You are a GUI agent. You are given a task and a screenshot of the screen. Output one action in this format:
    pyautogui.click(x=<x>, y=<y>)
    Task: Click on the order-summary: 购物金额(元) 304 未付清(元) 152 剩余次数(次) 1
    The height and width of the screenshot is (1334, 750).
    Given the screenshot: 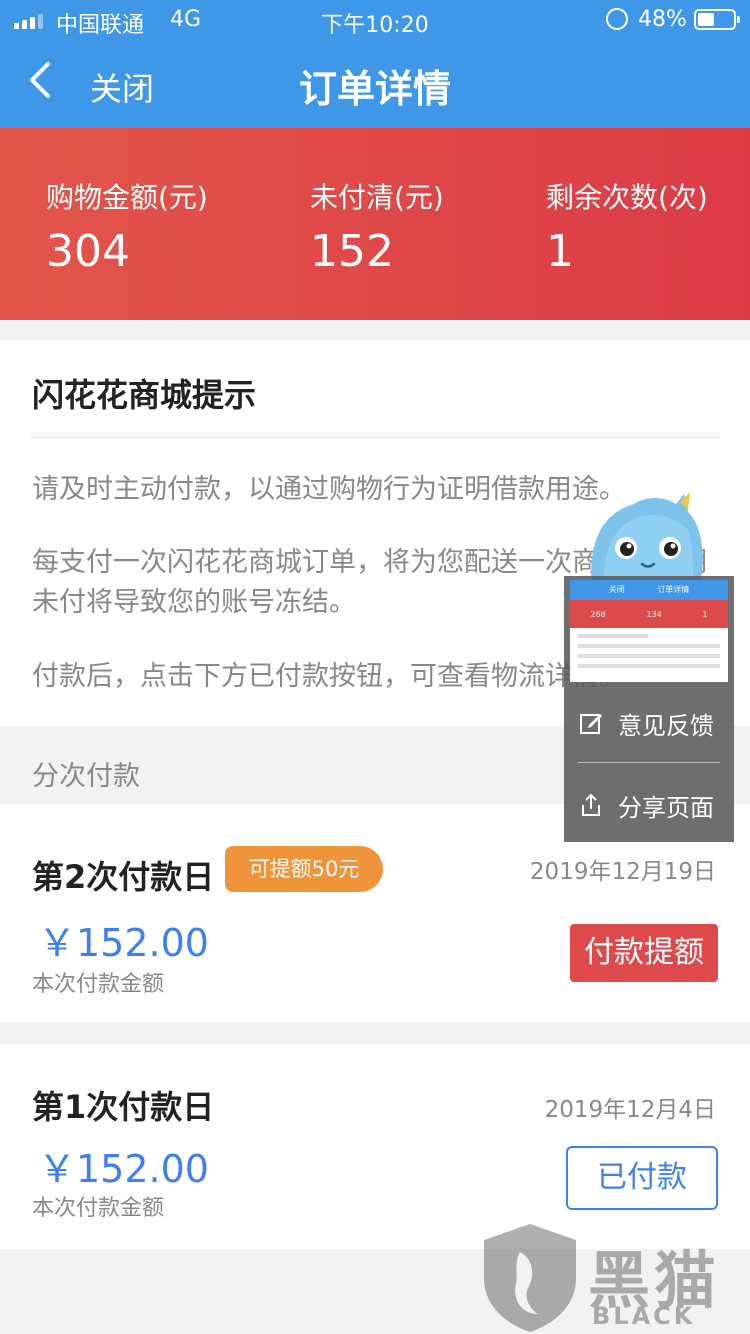 What is the action you would take?
    pyautogui.click(x=375, y=224)
    